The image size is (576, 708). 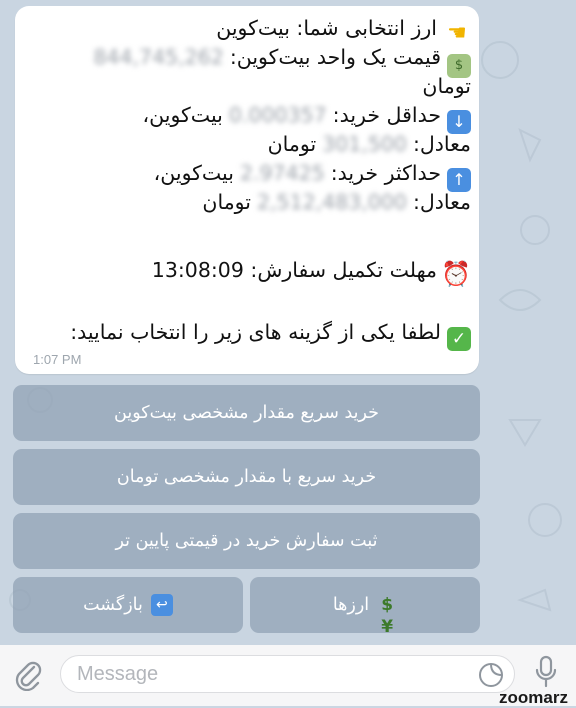 I want to click on min-purchase-value: 0.000357, so click(x=277, y=115).